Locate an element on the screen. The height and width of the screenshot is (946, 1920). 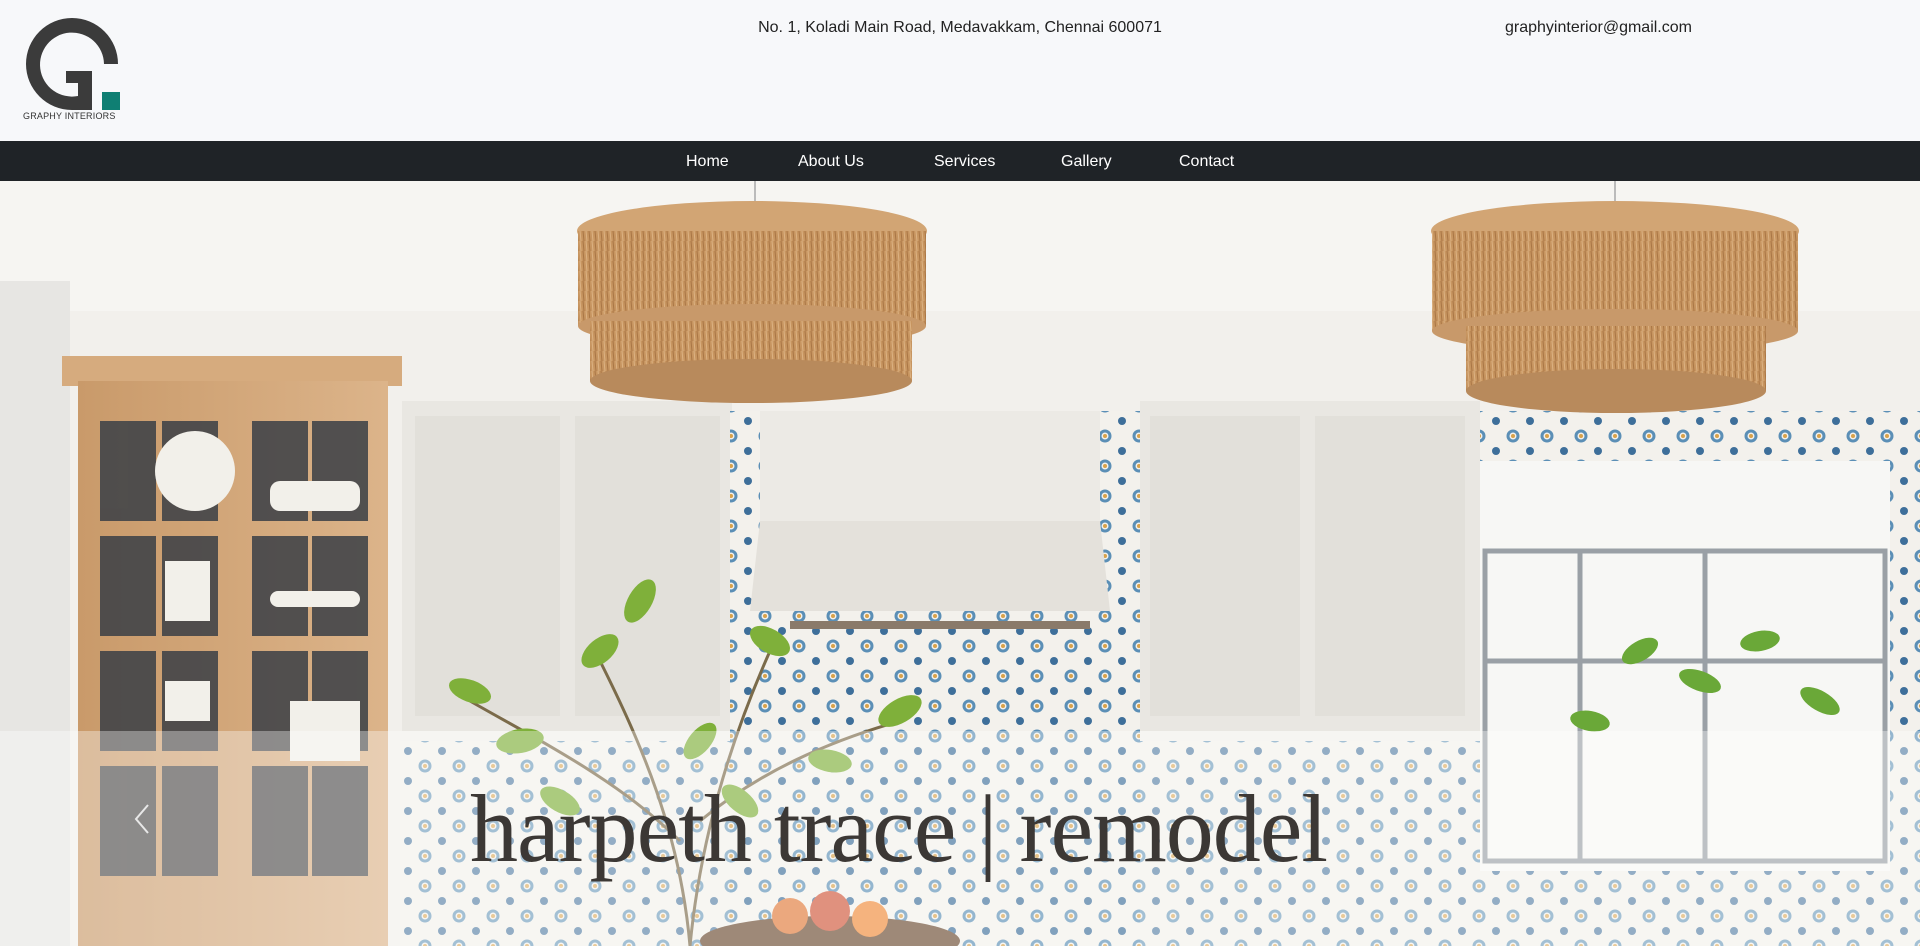
main-navbar: Home About Us Services Gallery Contact is located at coordinates (960, 161).